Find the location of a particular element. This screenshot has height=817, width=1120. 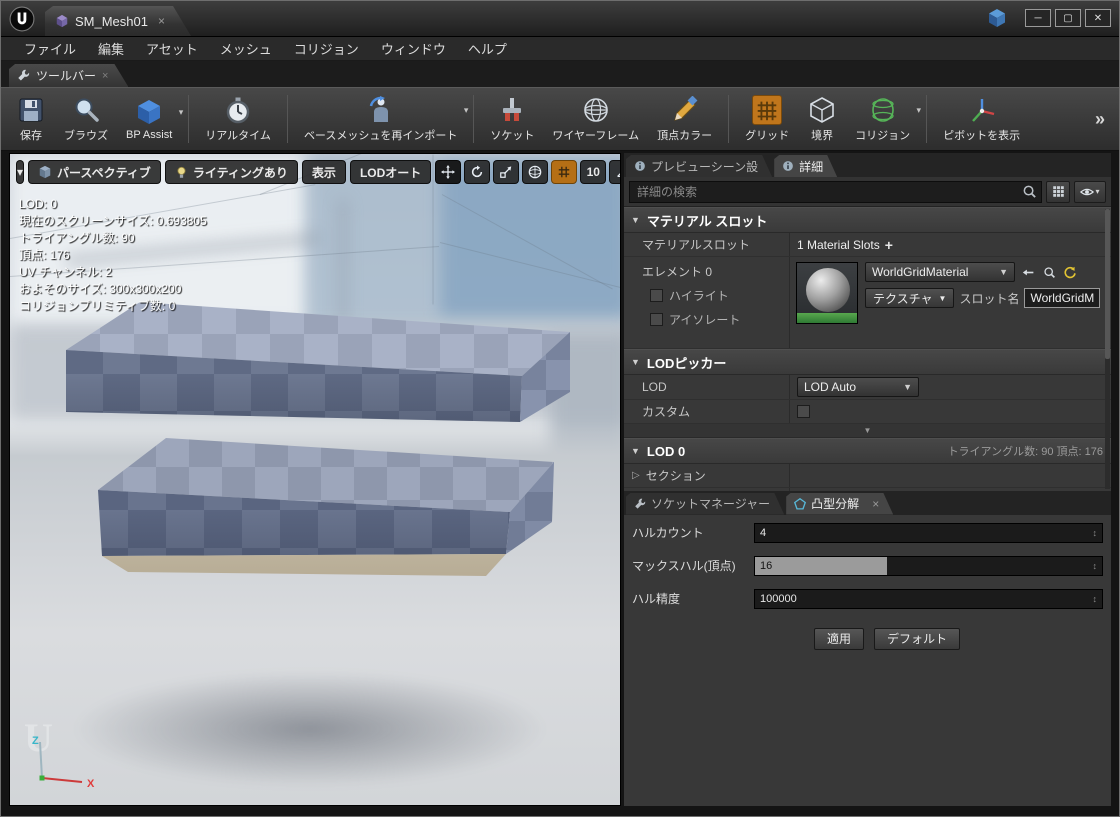

minimize-button: ─ is located at coordinates (1038, 18).